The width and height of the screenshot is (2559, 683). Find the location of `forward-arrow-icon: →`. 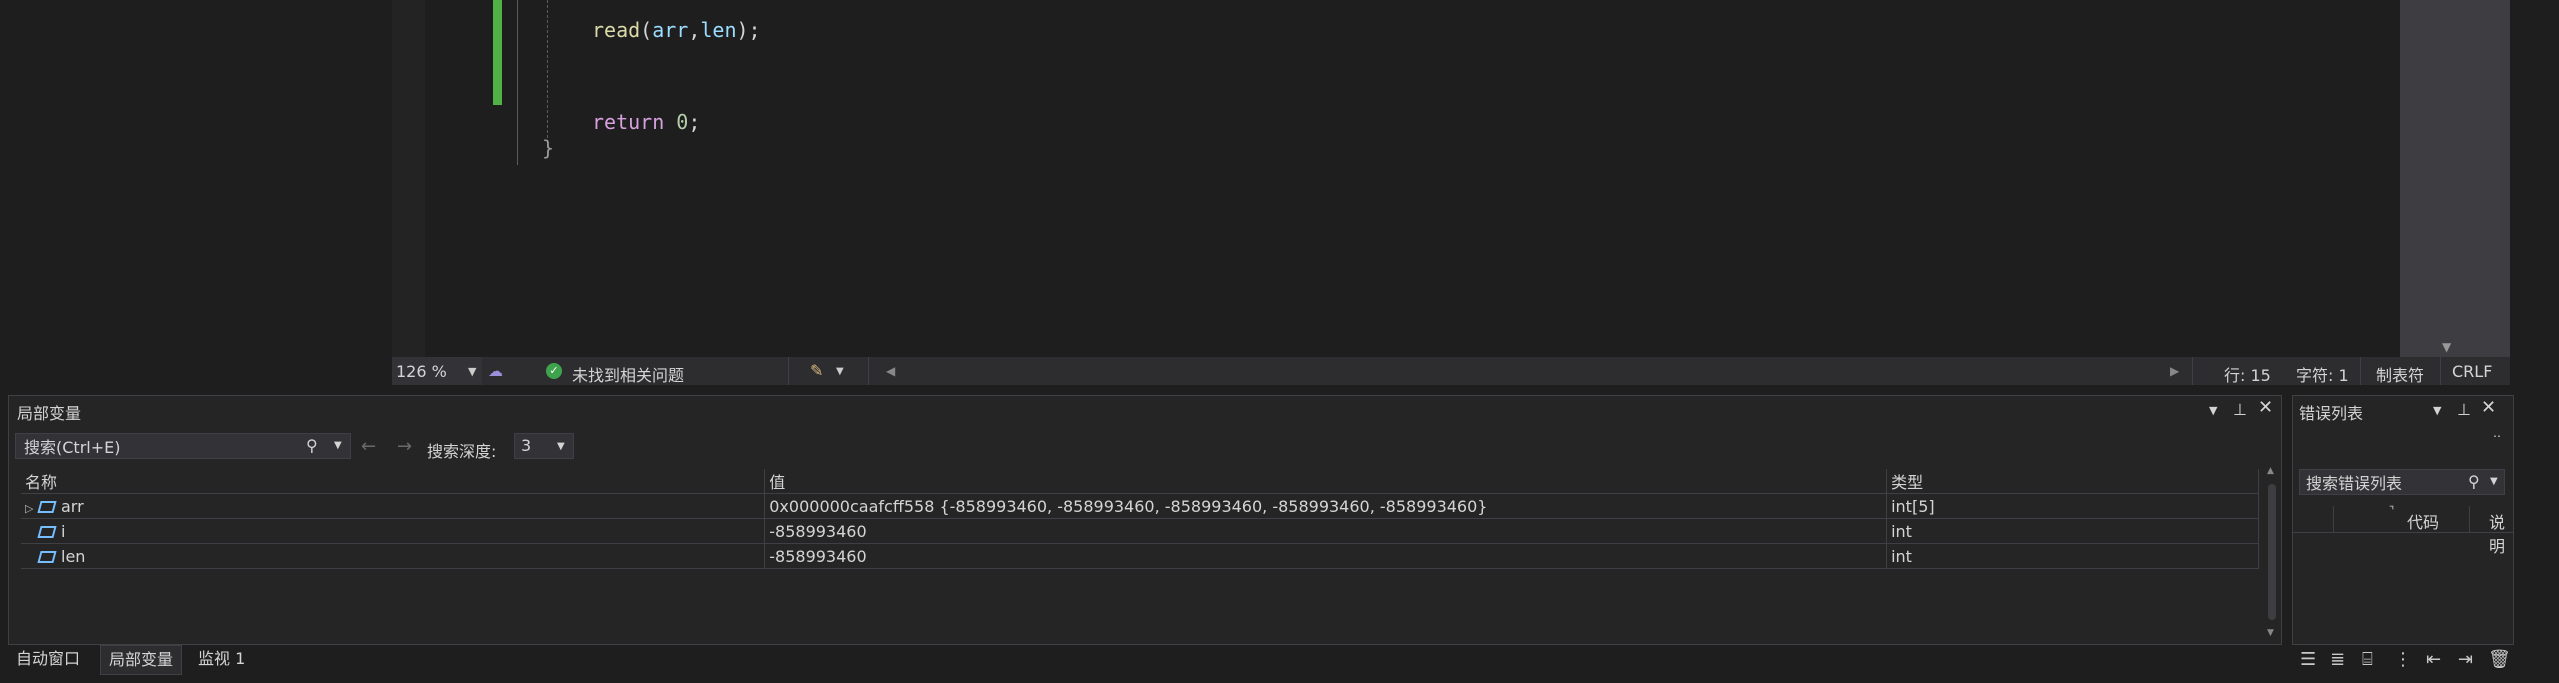

forward-arrow-icon: → is located at coordinates (404, 446).